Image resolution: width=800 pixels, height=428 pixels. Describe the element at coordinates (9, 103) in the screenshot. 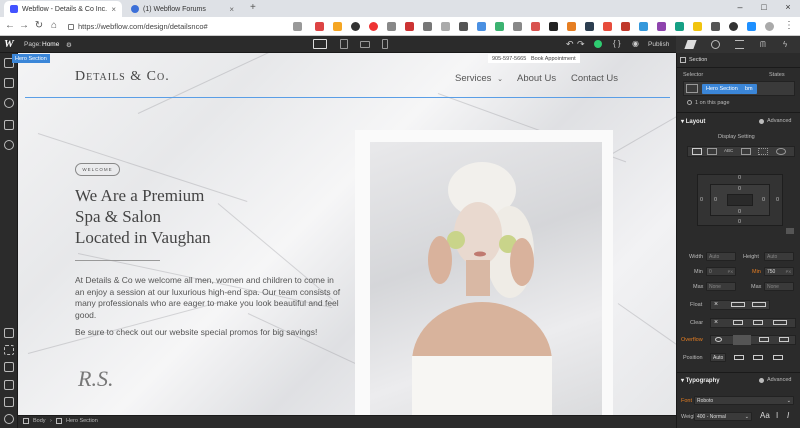

I see `cms-icon` at that location.